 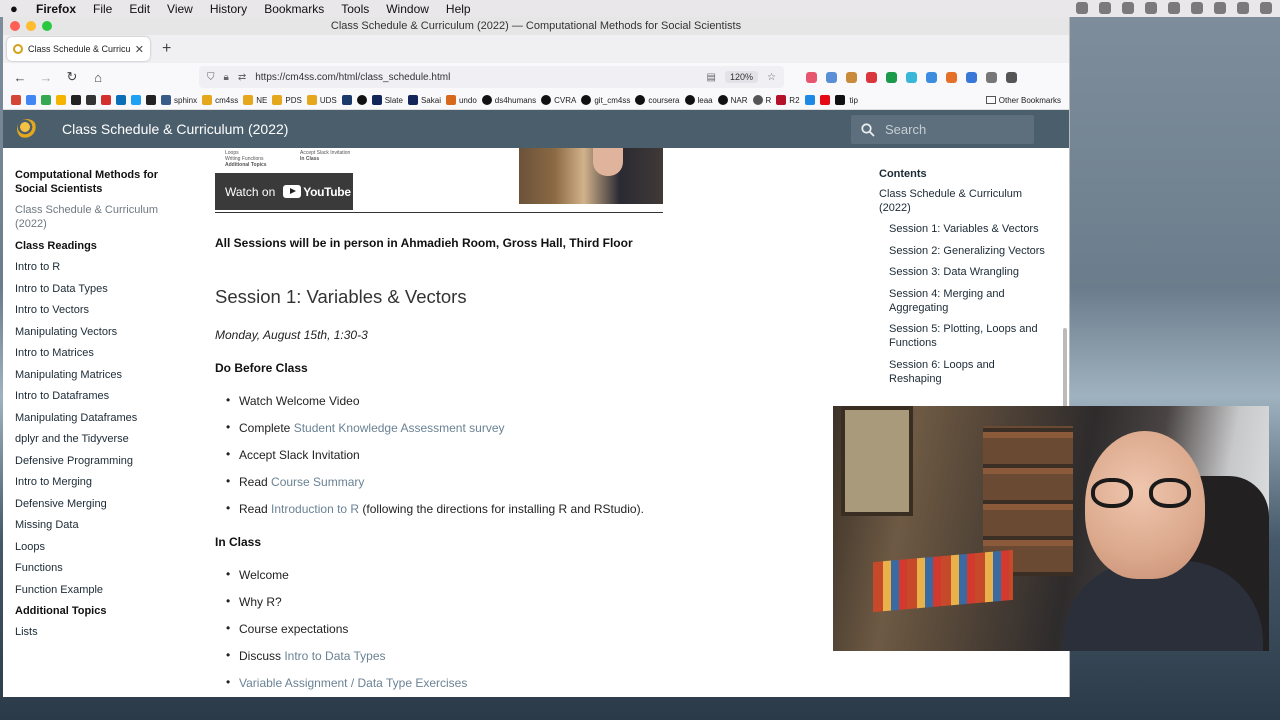 I want to click on bookmark-keep-icon, so click(x=61, y=100).